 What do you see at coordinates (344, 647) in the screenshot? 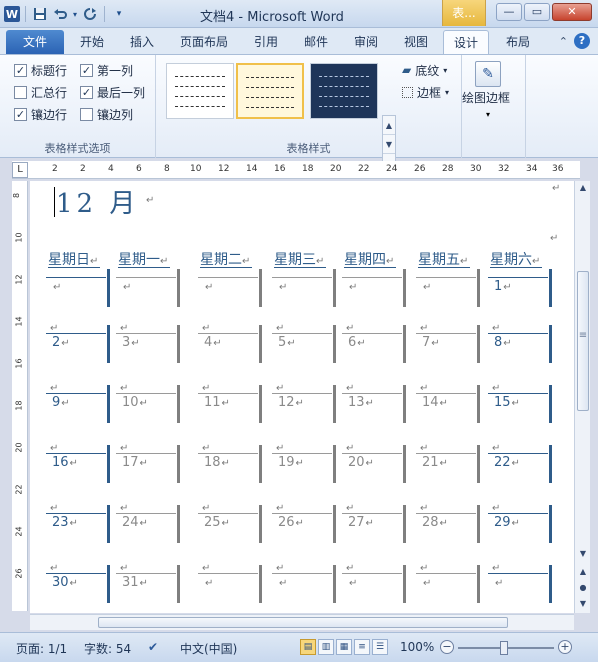
I see `web-layout-icon: ▦` at bounding box center [344, 647].